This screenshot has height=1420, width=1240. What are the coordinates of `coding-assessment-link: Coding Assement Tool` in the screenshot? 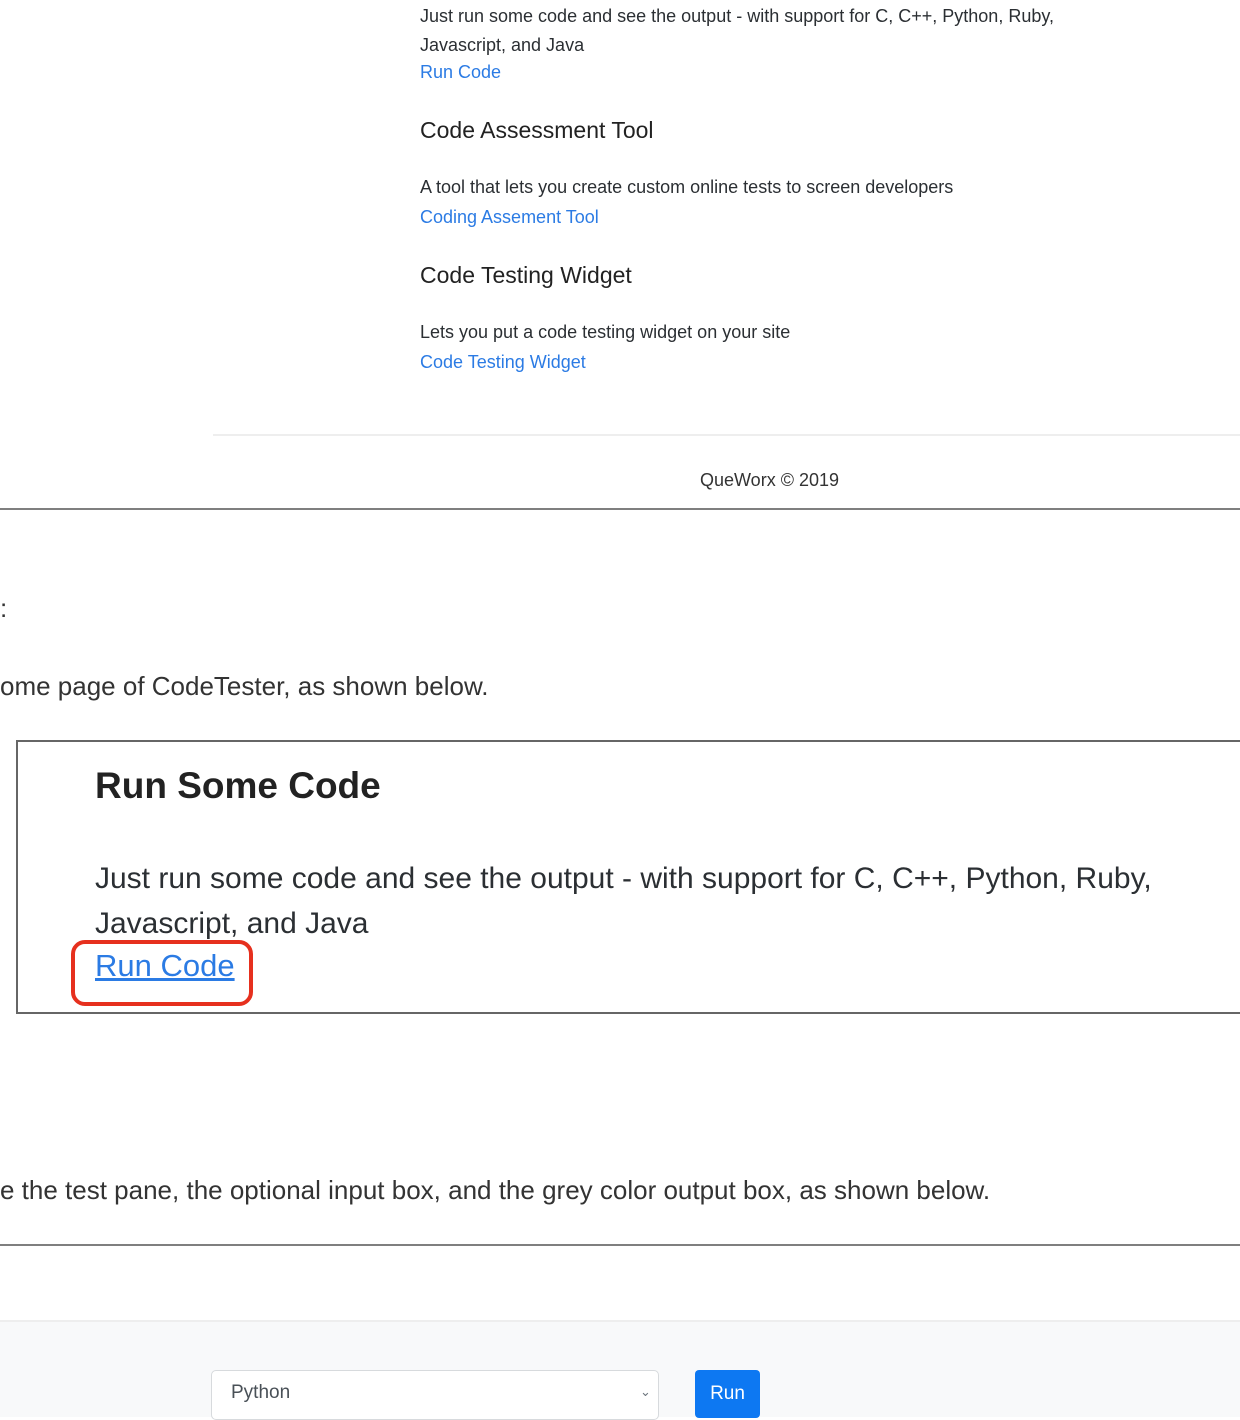 It's located at (509, 217).